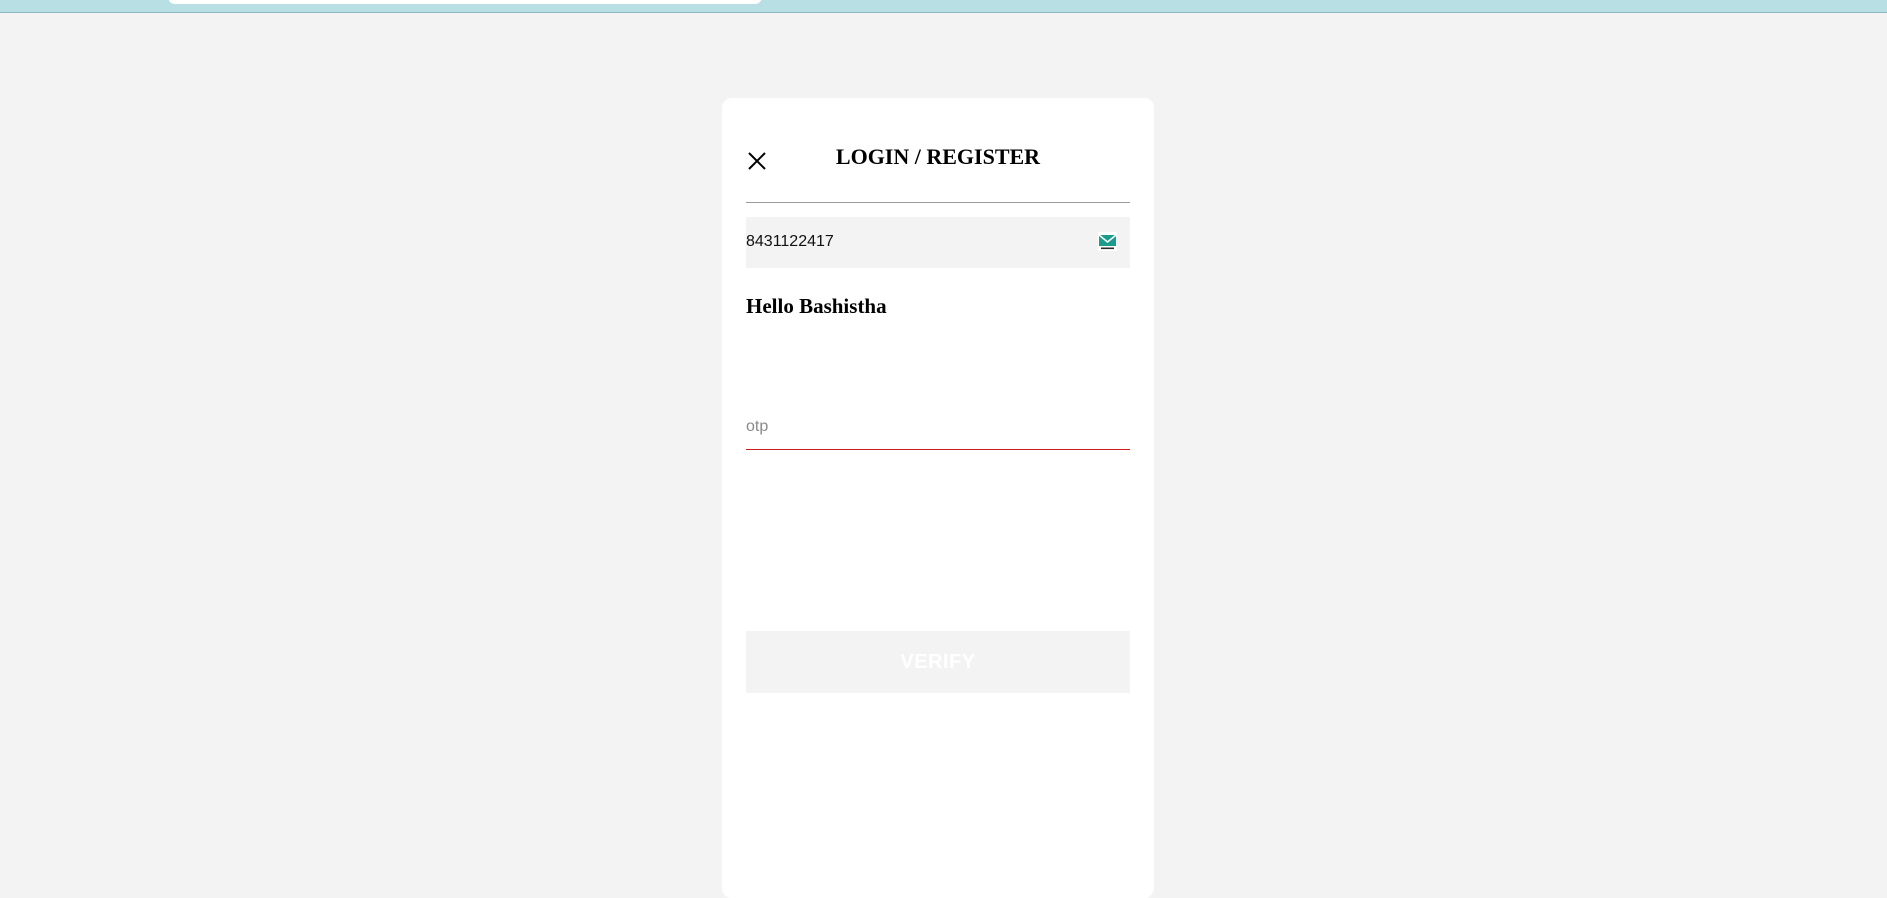 Image resolution: width=1887 pixels, height=898 pixels. What do you see at coordinates (1107, 241) in the screenshot?
I see `mail-icon` at bounding box center [1107, 241].